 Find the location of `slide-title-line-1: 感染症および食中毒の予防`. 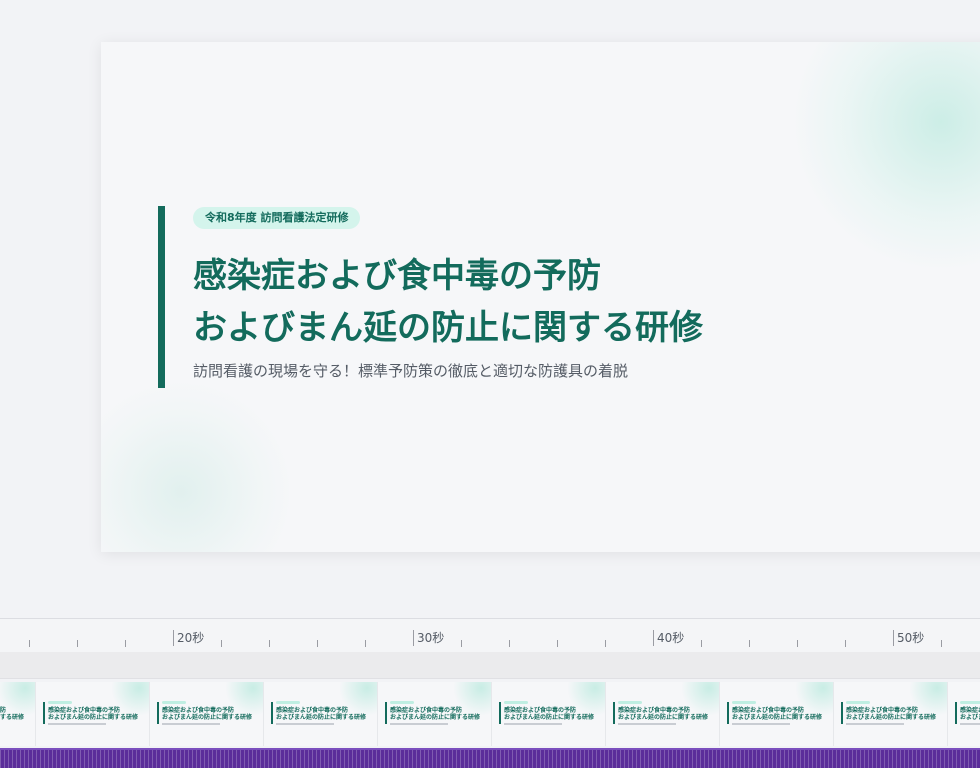

slide-title-line-1: 感染症および食中毒の予防 is located at coordinates (397, 276).